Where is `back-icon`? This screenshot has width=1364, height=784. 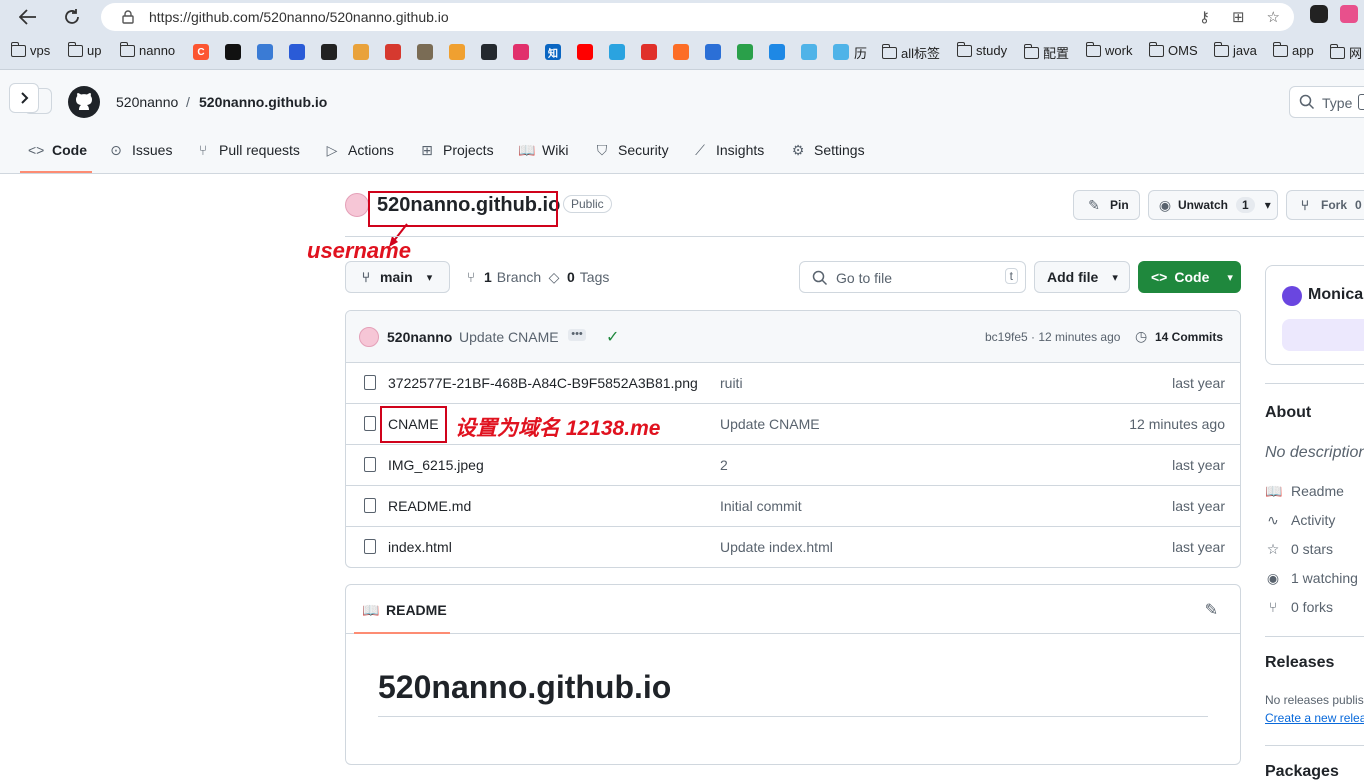
back-icon is located at coordinates (28, 17).